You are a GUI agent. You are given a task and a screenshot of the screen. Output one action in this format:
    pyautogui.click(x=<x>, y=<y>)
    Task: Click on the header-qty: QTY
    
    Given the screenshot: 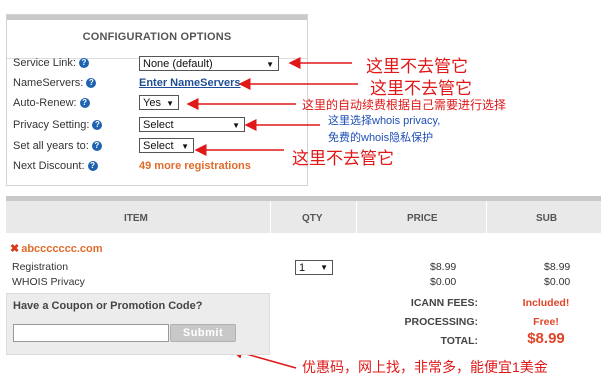 What is the action you would take?
    pyautogui.click(x=312, y=218)
    